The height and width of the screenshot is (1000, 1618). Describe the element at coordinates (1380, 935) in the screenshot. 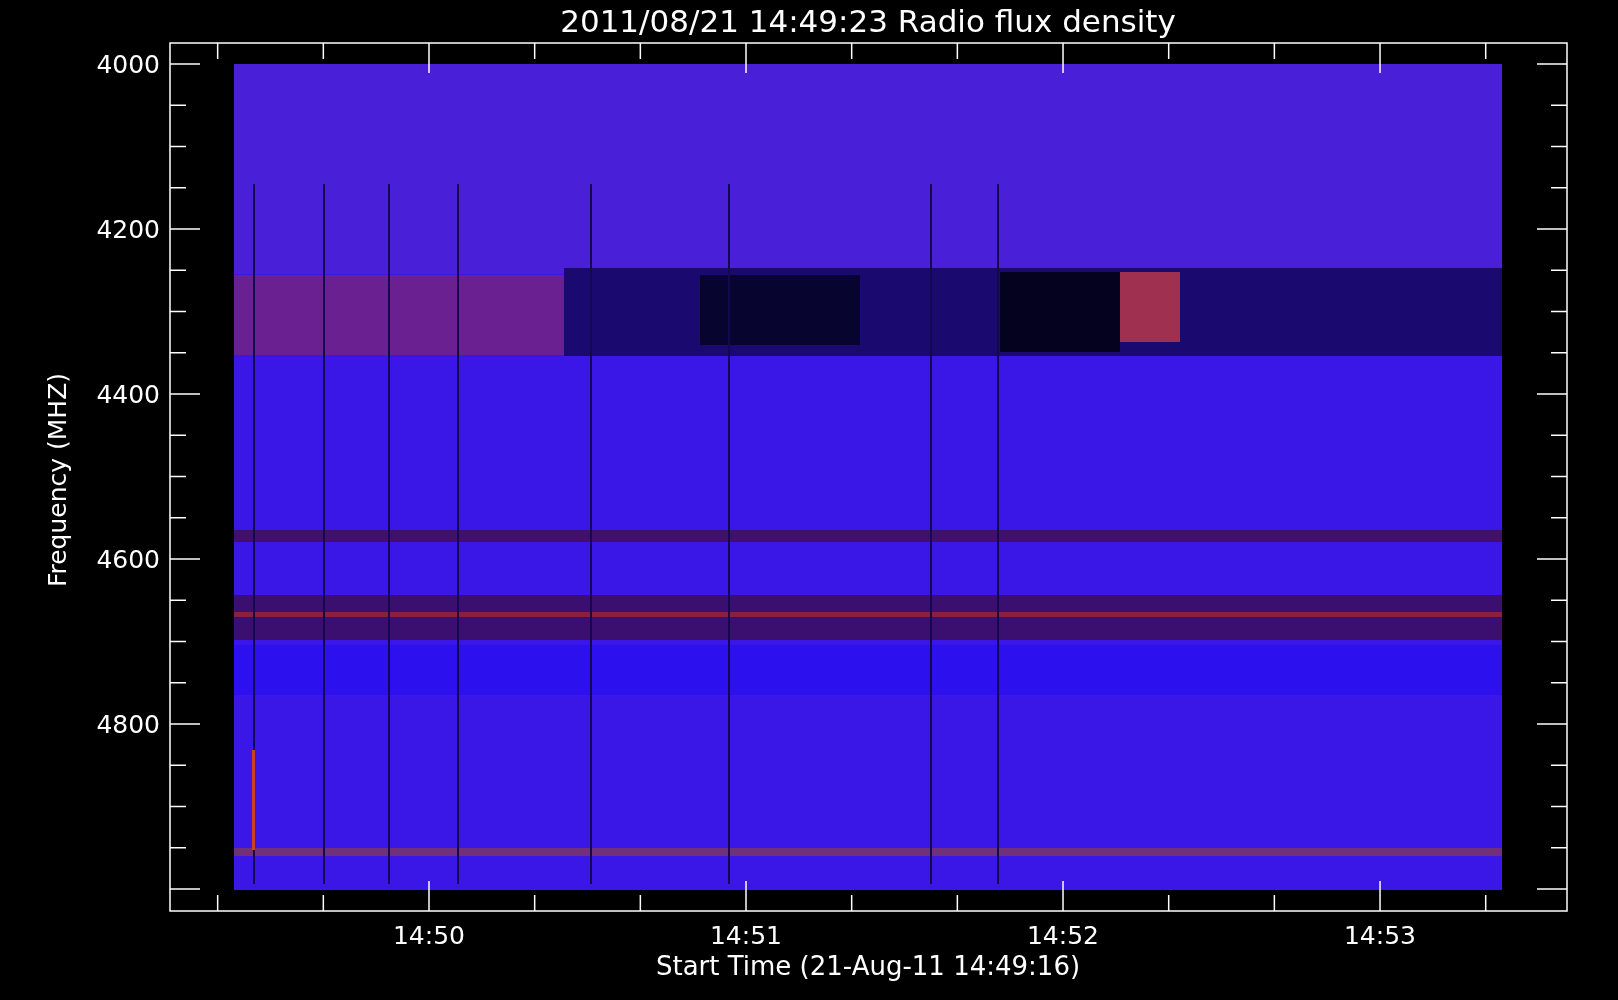

I see `x-tick-label: 14:53` at that location.